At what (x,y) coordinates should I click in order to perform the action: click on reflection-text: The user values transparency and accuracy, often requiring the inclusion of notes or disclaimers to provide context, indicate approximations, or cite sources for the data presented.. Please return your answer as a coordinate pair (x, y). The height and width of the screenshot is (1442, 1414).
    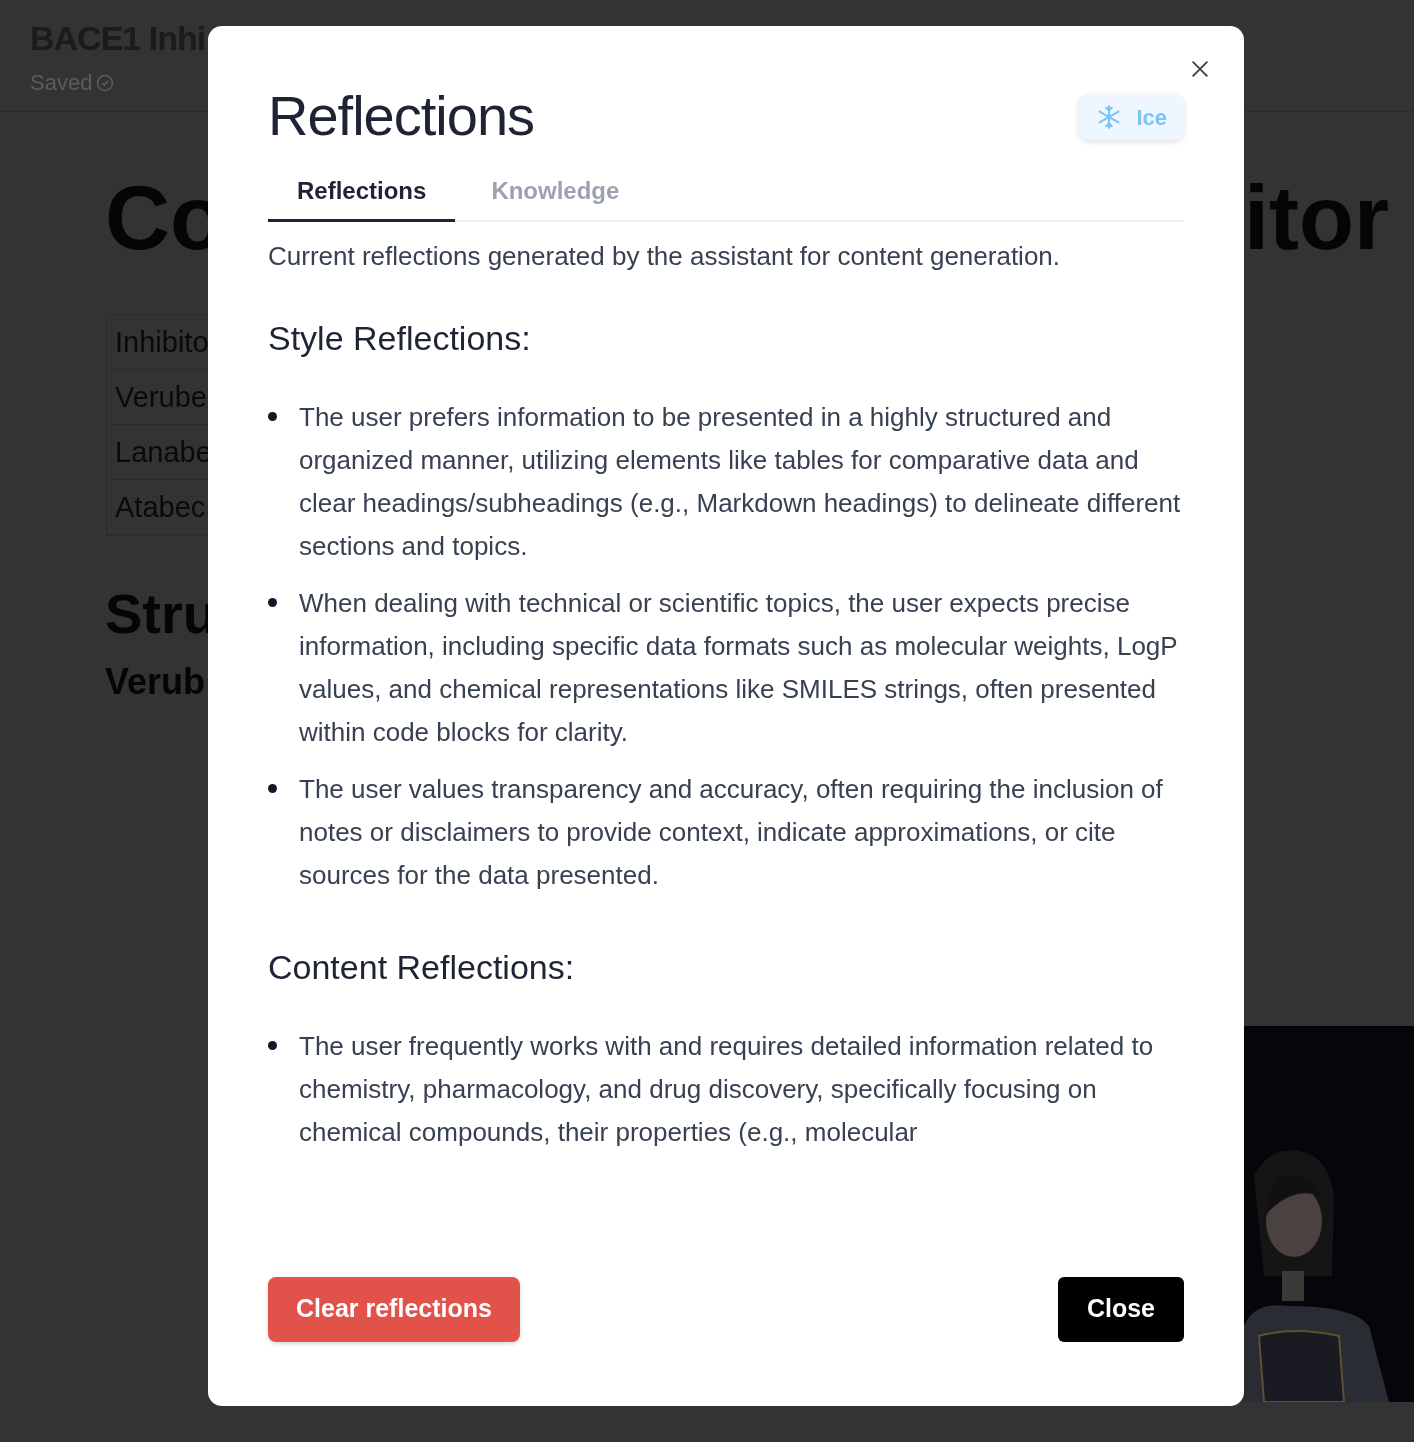
    Looking at the image, I should click on (731, 832).